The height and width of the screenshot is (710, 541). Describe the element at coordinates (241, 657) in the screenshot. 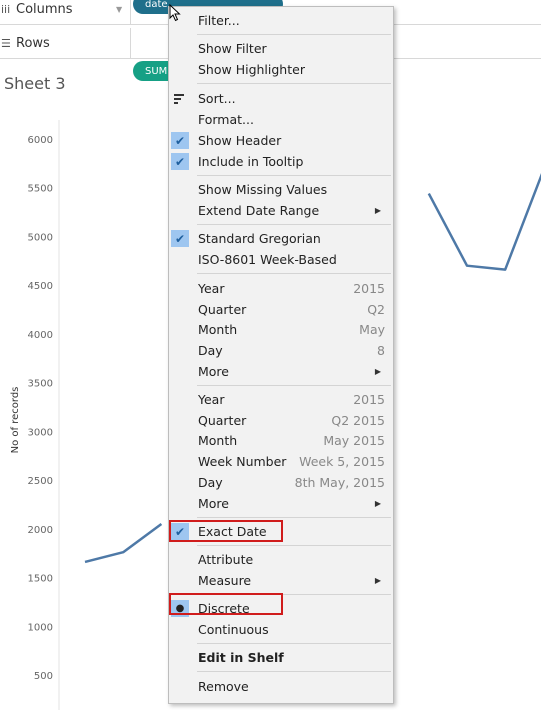

I see `menu-label: Edit in Shelf` at that location.